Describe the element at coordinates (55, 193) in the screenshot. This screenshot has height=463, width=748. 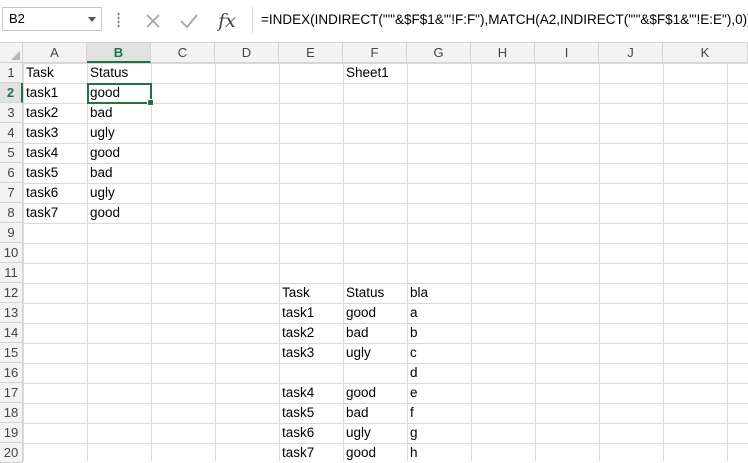
I see `cell-a7: task6` at that location.